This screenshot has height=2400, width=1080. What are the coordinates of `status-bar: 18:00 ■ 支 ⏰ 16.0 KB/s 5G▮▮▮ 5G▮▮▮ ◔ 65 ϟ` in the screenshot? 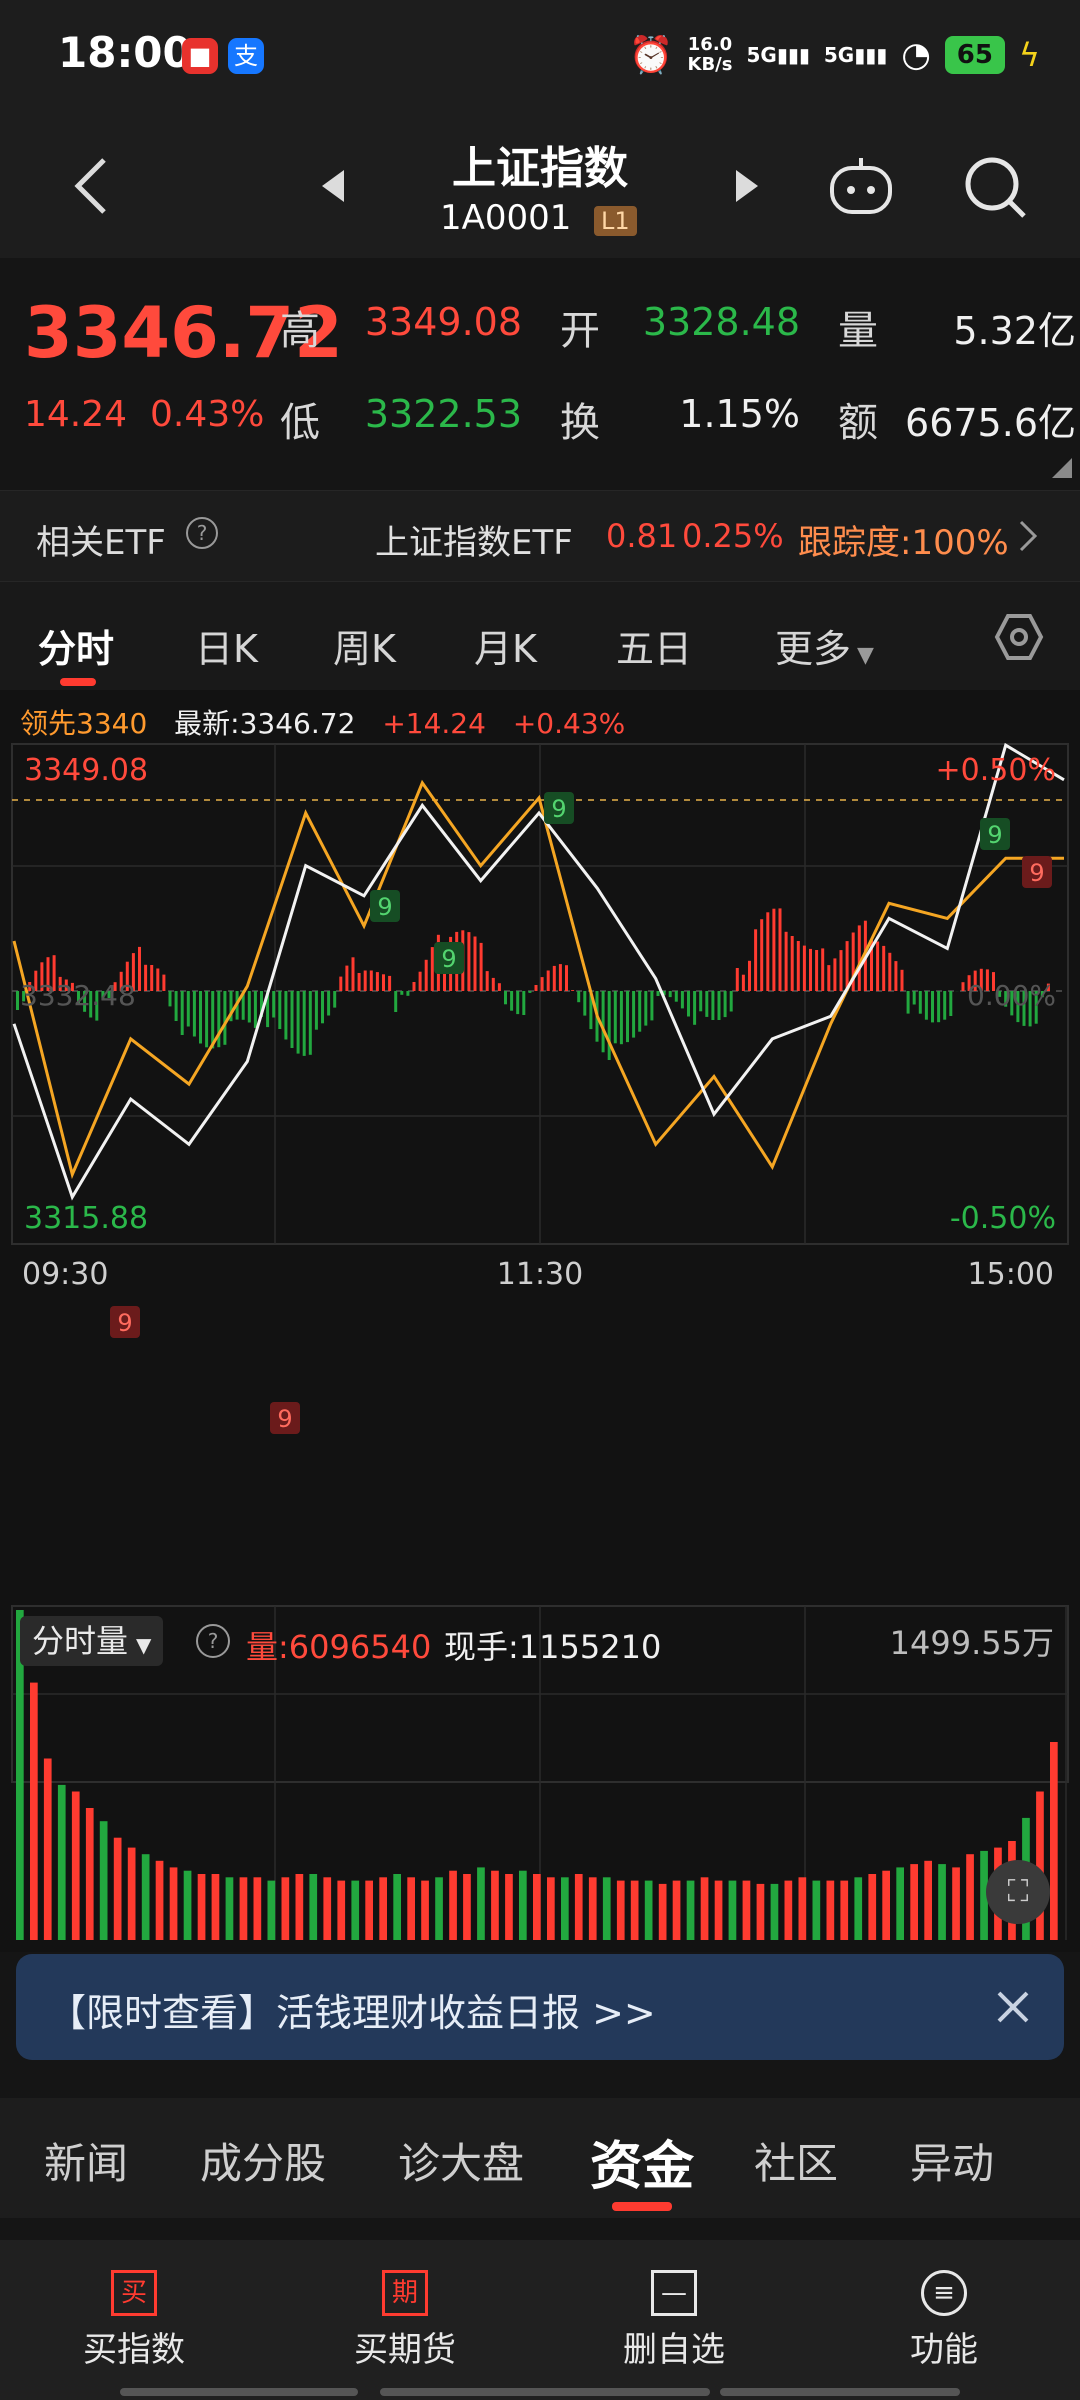 It's located at (540, 55).